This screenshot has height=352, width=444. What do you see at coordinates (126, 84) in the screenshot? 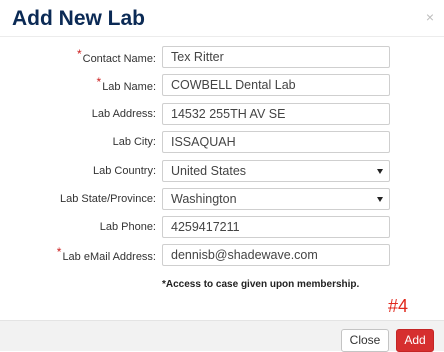
I see `lab-name-label: *Lab Name:` at bounding box center [126, 84].